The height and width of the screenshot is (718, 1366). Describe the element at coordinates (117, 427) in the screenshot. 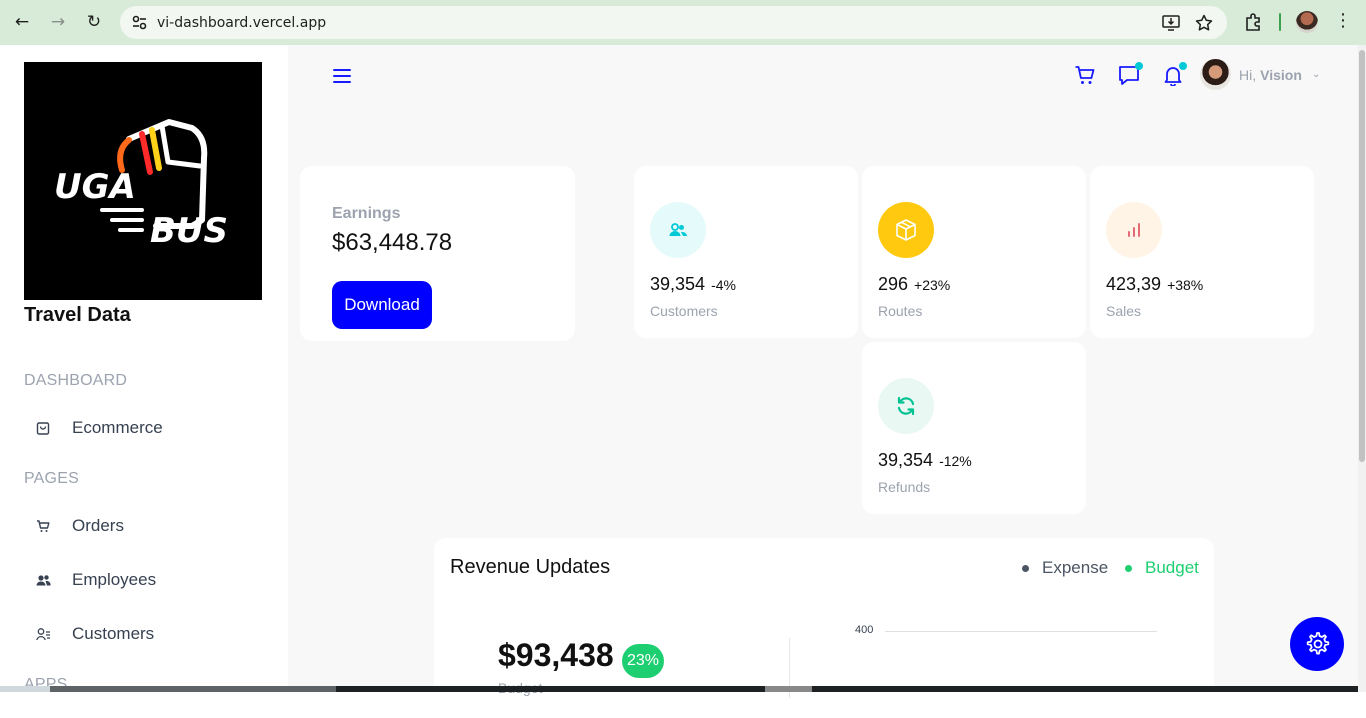

I see `sidebar-item-label: Ecommerce` at that location.